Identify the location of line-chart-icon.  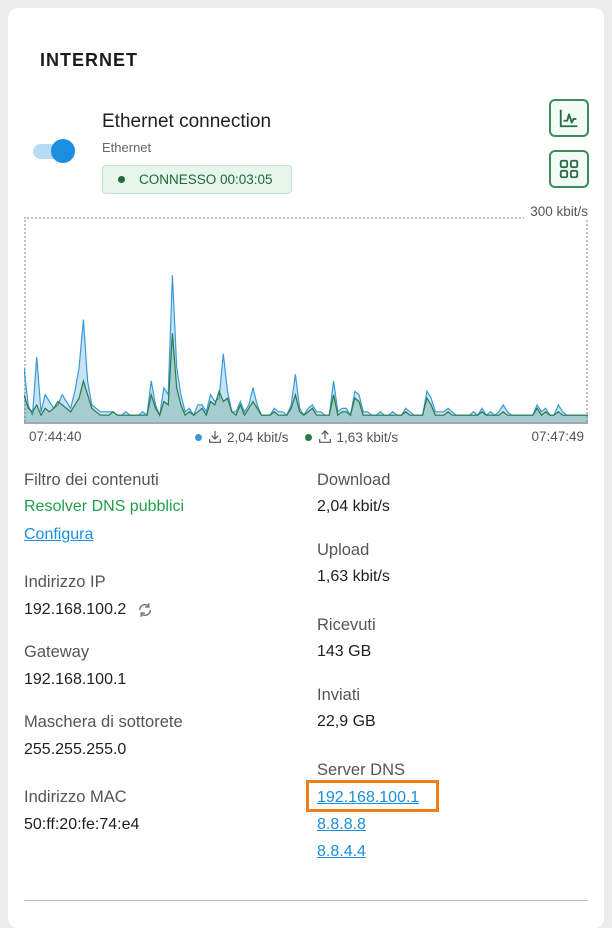
(568, 118).